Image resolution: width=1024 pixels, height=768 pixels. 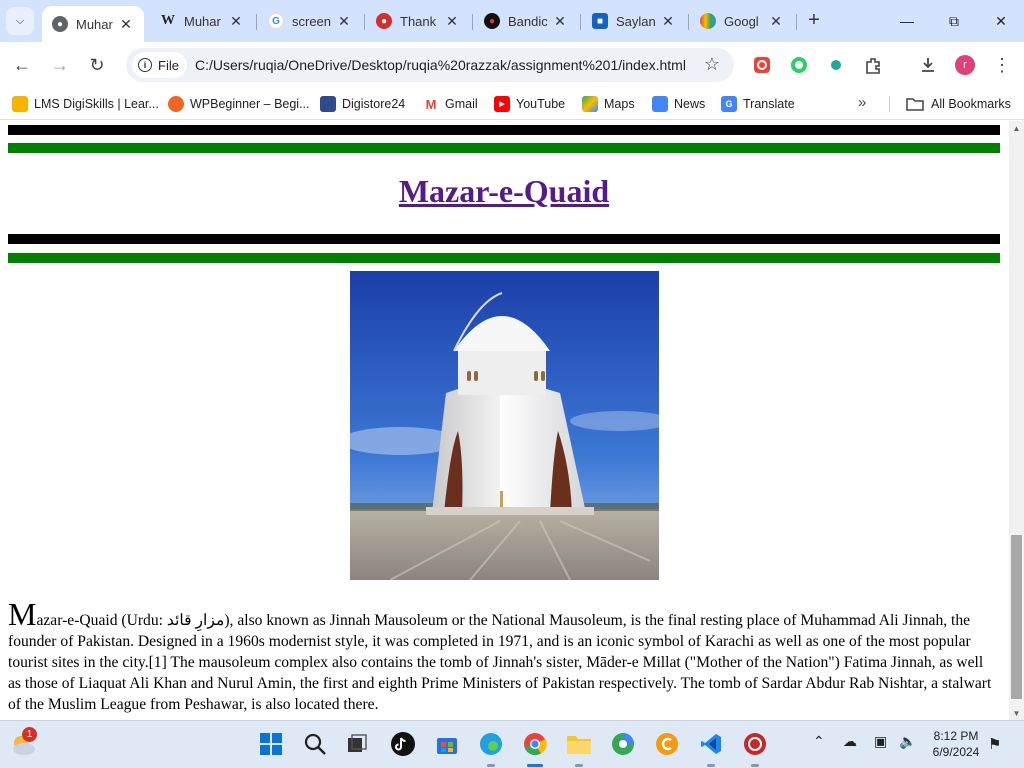 I want to click on green-rule-bottom, so click(x=504, y=258).